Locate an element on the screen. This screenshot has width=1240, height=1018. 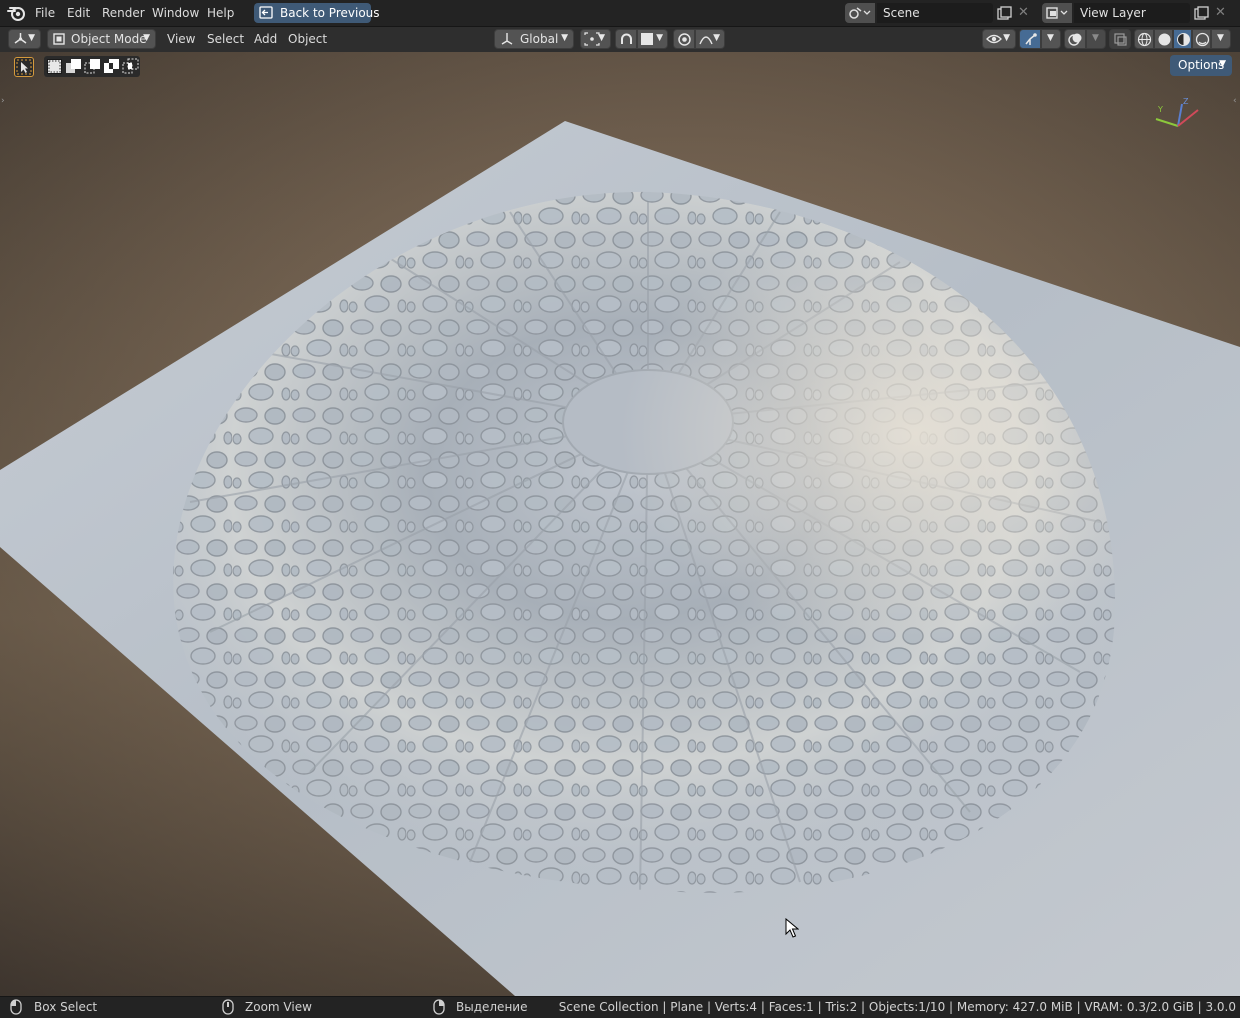
selection-mode-group is located at coordinates (92, 66).